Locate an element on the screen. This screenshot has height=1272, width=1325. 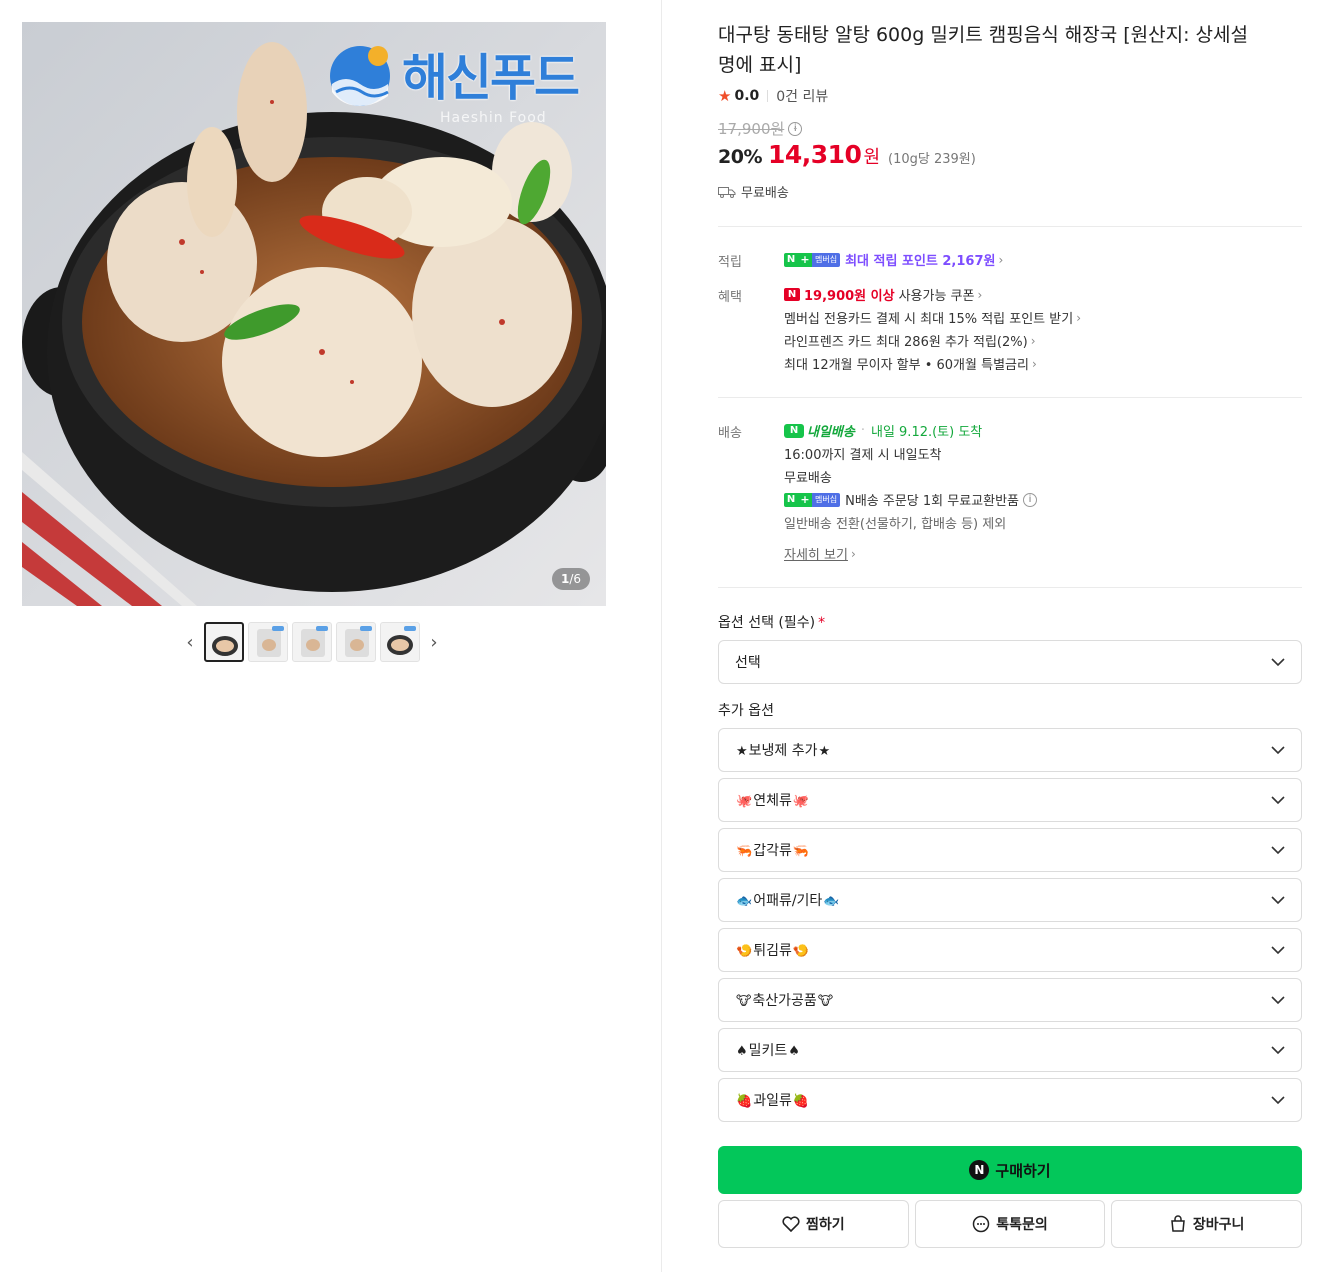
extra-option-text: 튀김류 is located at coordinates (772, 951).